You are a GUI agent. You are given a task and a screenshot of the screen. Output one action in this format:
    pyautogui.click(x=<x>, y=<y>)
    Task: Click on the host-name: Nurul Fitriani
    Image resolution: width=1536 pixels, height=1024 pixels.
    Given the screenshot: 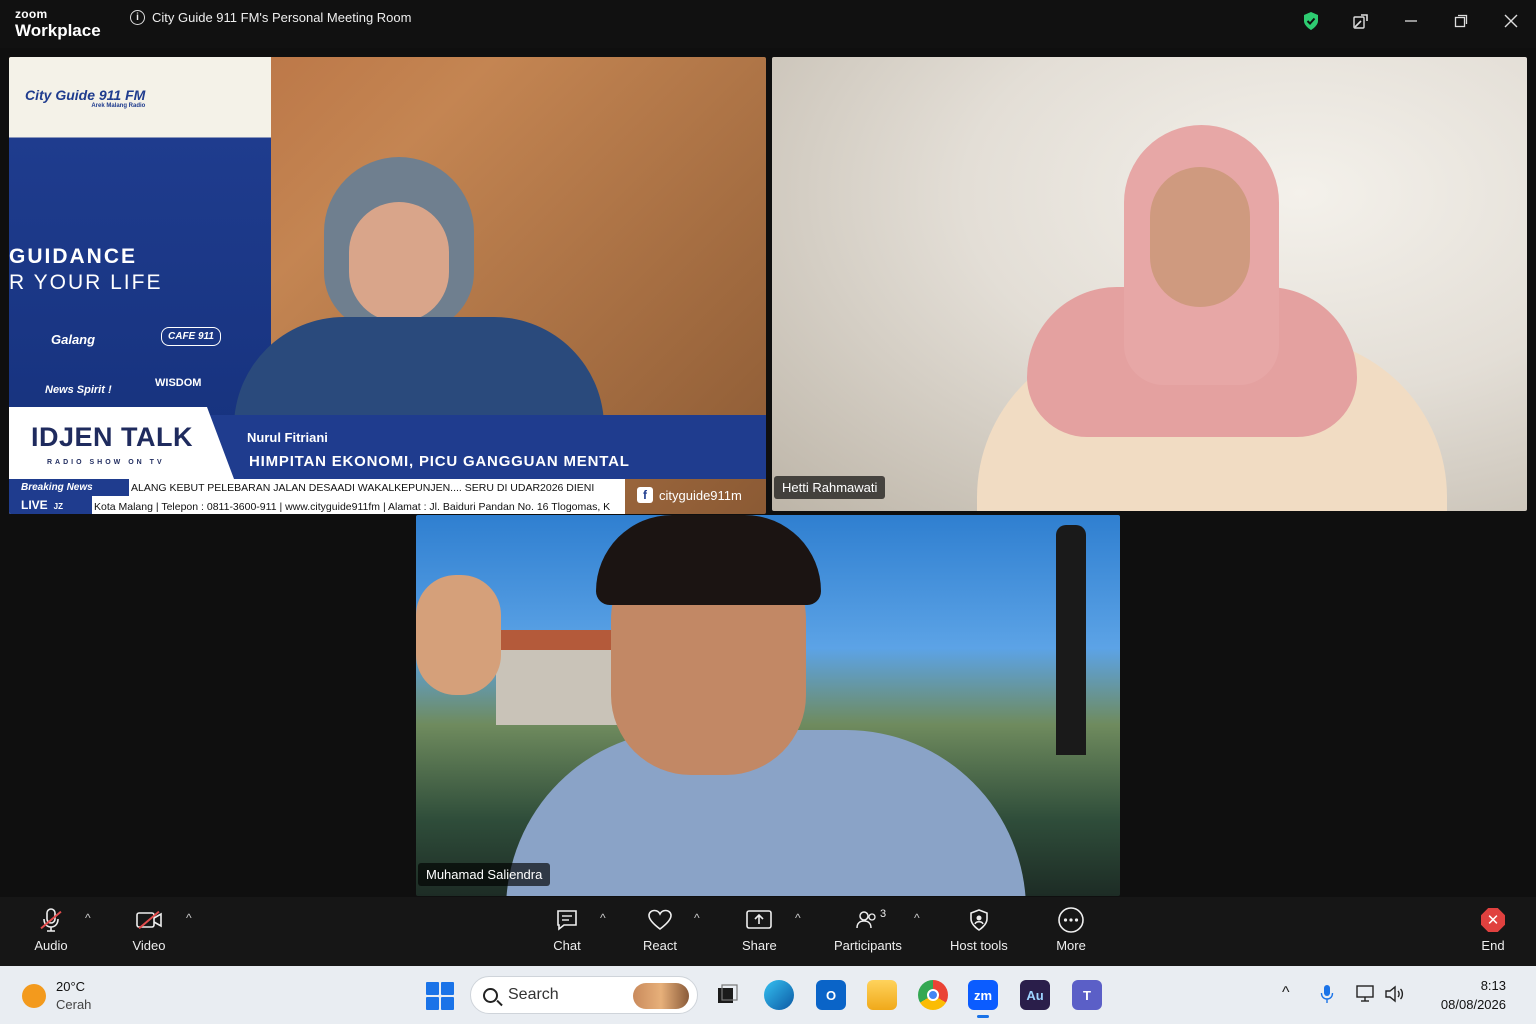 What is the action you would take?
    pyautogui.click(x=287, y=437)
    